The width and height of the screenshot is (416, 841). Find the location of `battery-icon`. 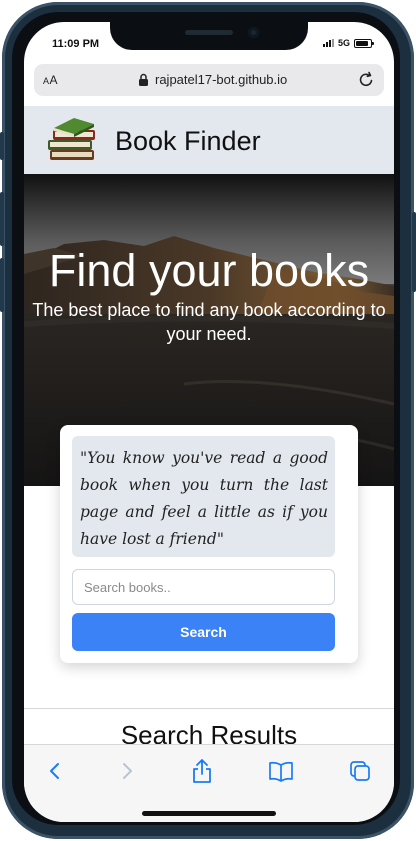

battery-icon is located at coordinates (364, 43).